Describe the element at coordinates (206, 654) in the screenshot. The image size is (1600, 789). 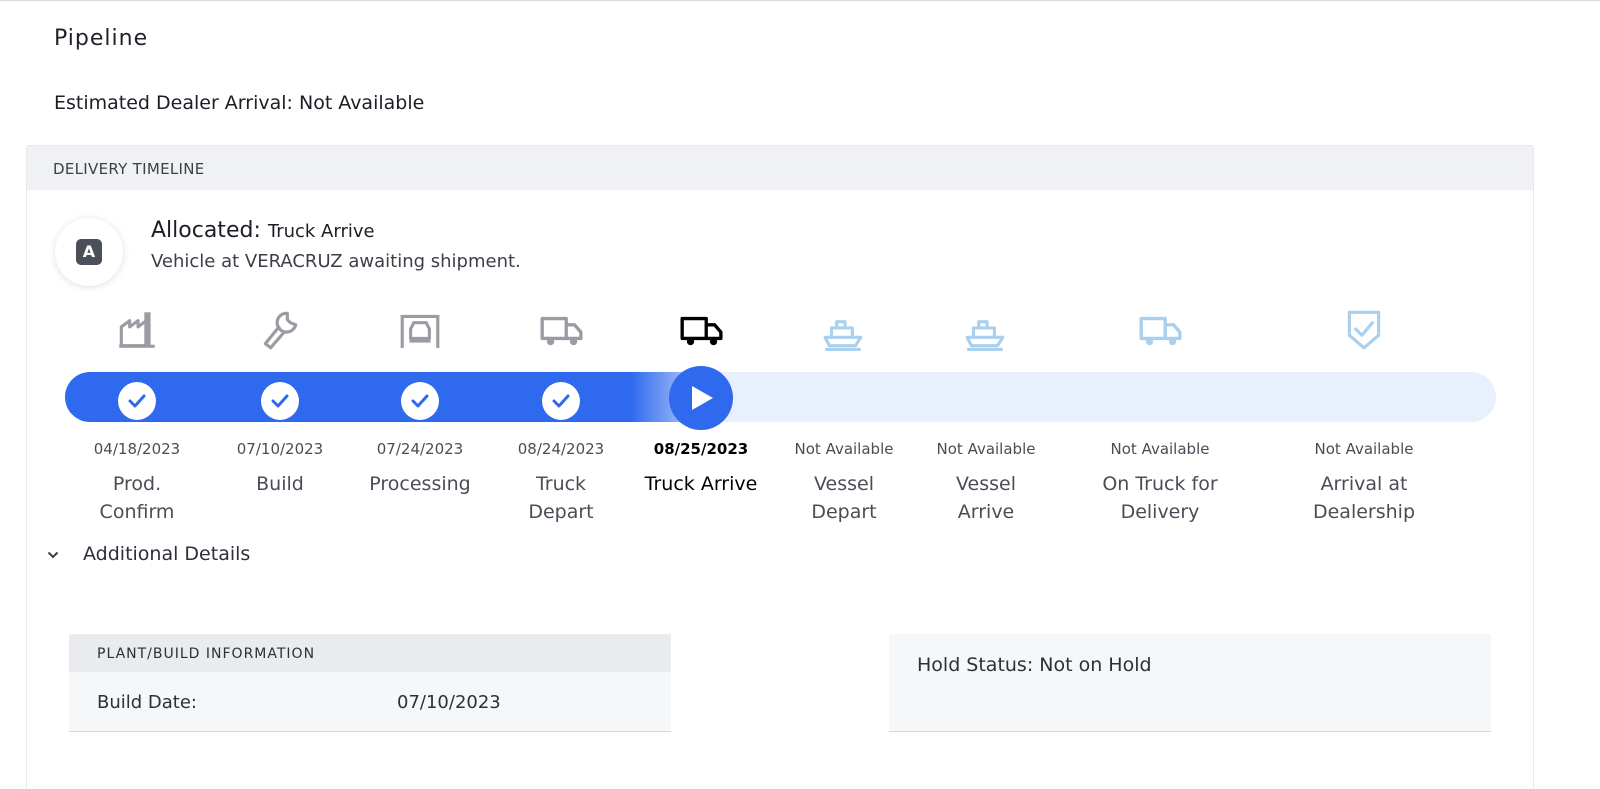
I see `plant-build-info-title: PLANT/BUILD INFORMATION` at that location.